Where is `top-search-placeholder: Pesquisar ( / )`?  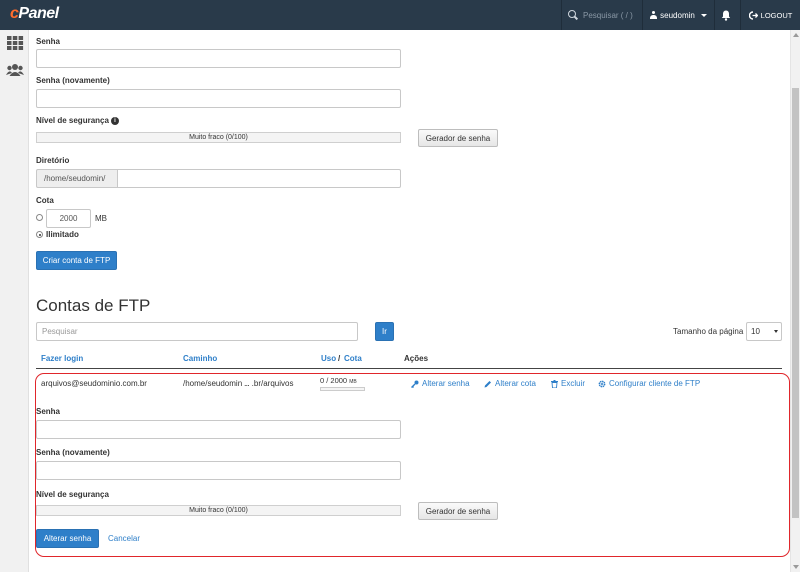 top-search-placeholder: Pesquisar ( / ) is located at coordinates (608, 15).